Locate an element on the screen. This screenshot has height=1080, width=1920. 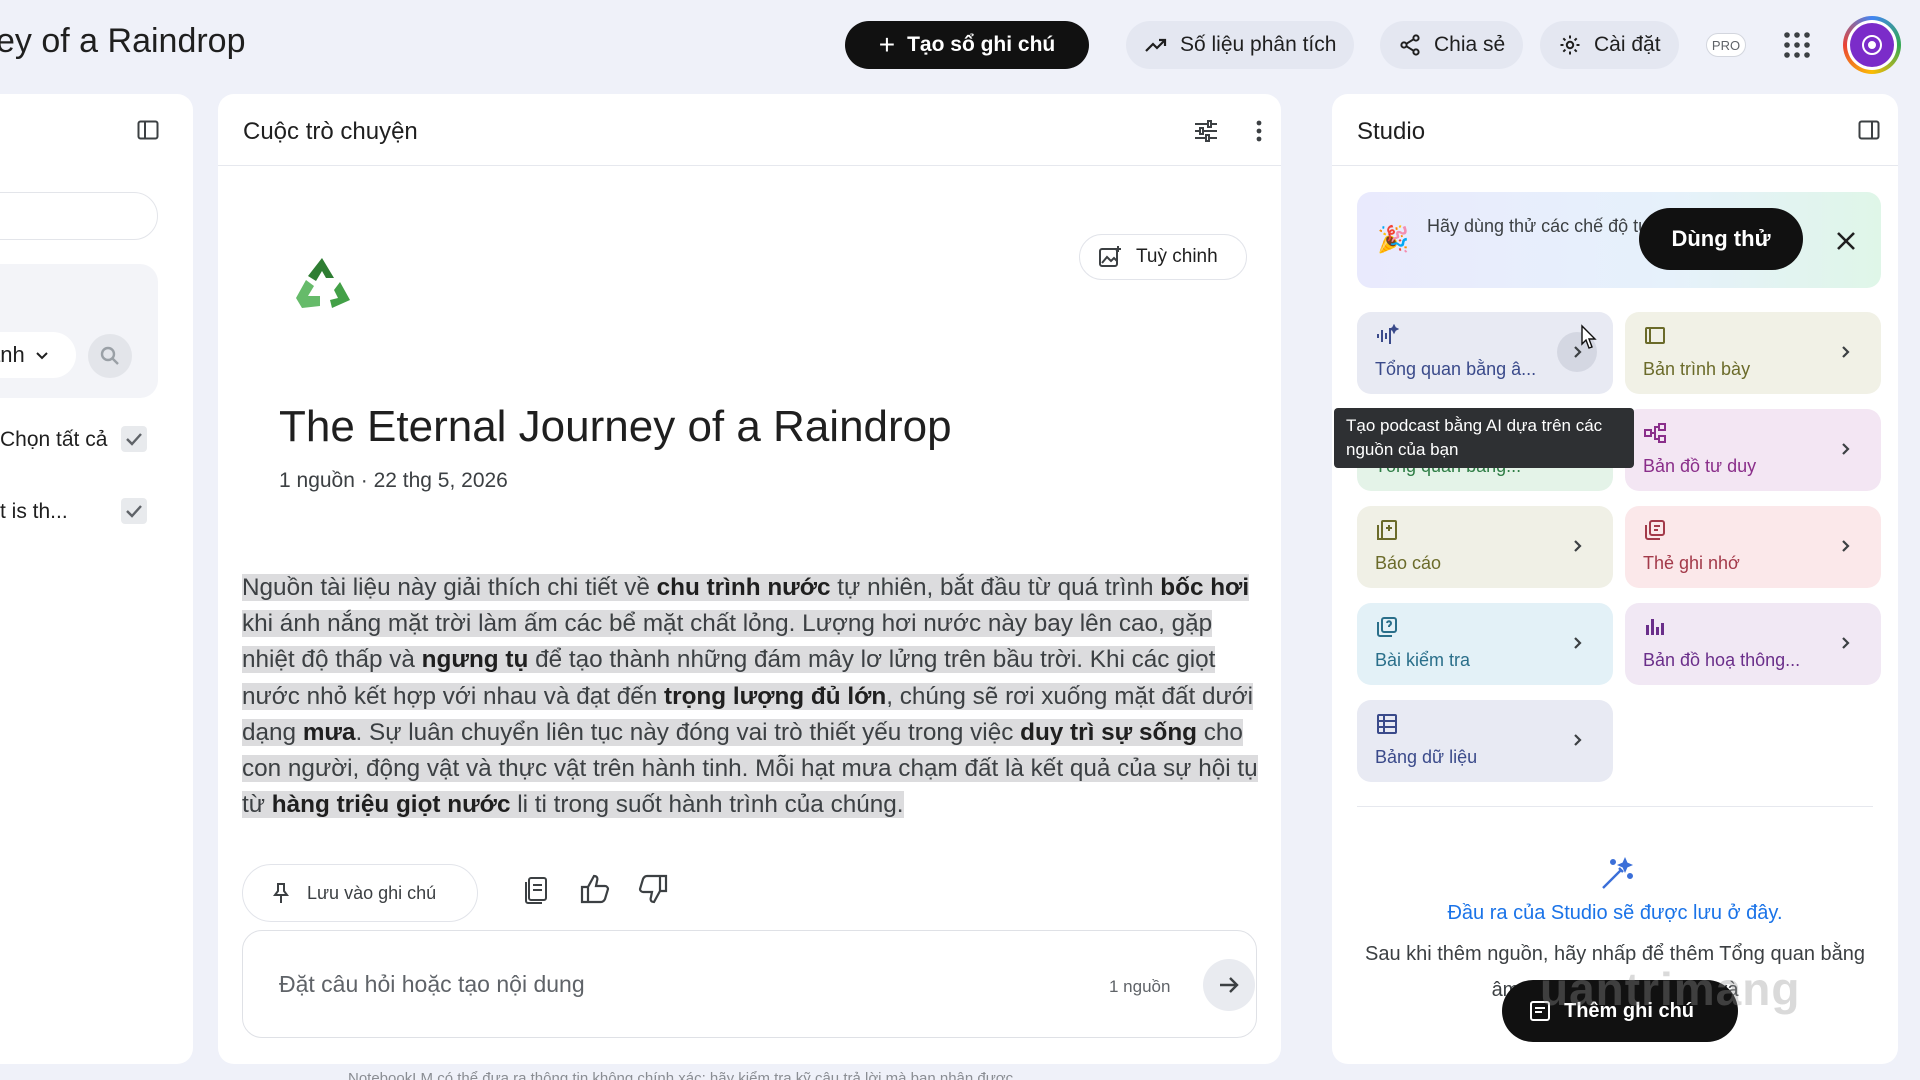
chevron-down-icon is located at coordinates (42, 356).